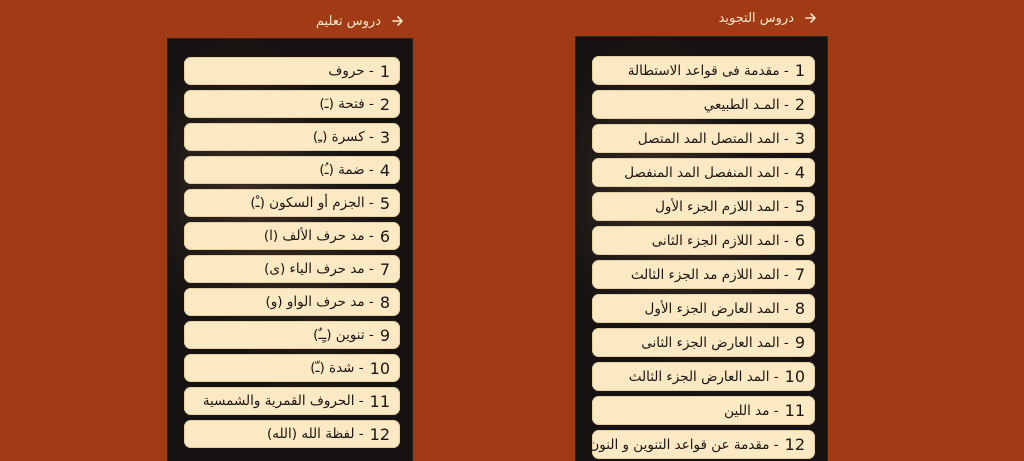  Describe the element at coordinates (343, 335) in the screenshot. I see `lesson-label: - تنوين (ـٍـٌ)` at that location.